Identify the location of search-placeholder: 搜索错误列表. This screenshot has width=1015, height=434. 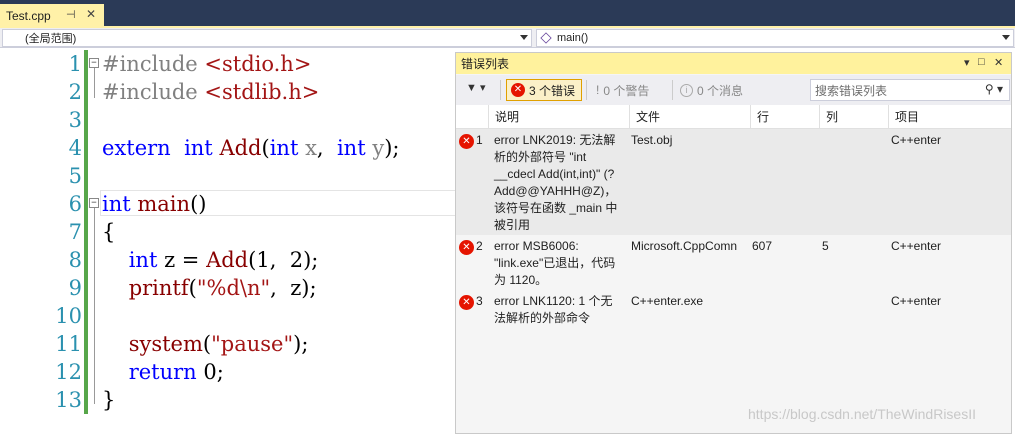
(851, 90).